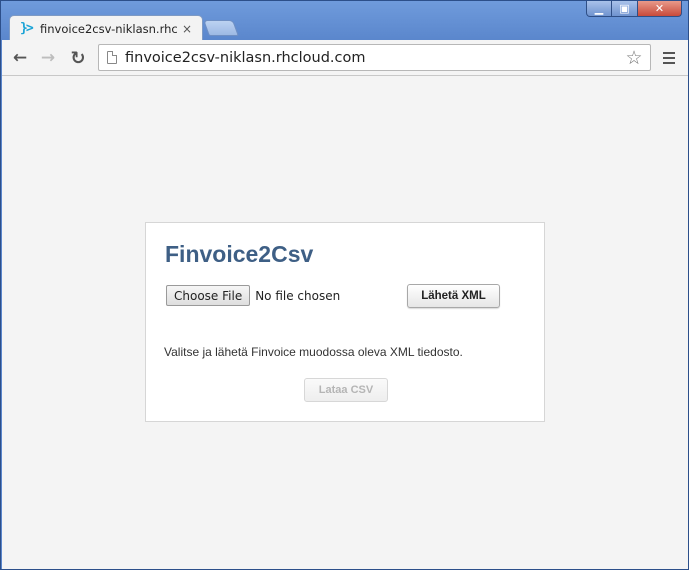  I want to click on browser-toolbar: ← → ↻ finvoice2csv-niklasn.rhcloud.com ☆, so click(345, 58).